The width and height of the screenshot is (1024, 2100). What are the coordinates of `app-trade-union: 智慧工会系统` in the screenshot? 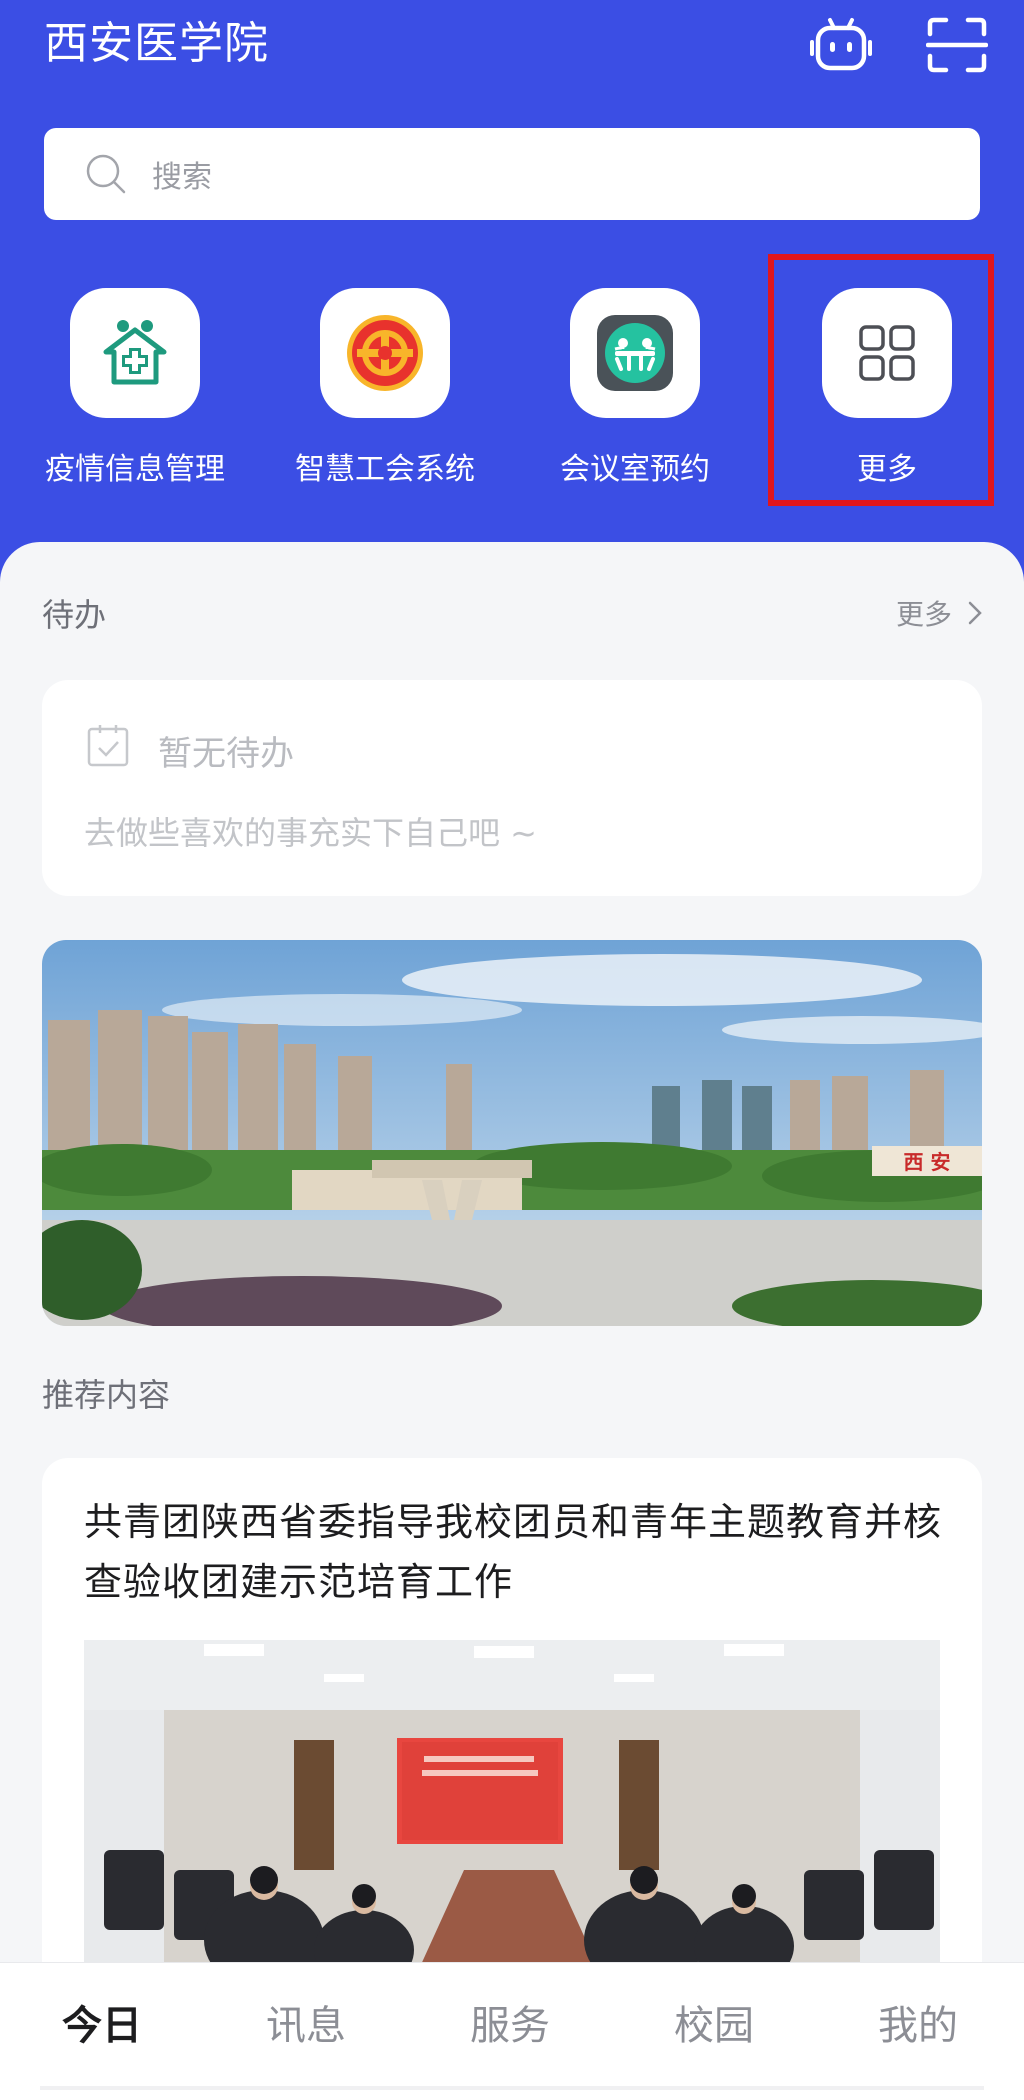 It's located at (385, 388).